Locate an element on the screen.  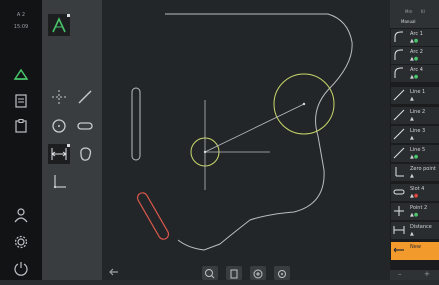
coordinate-axes-icon is located at coordinates (59, 182).